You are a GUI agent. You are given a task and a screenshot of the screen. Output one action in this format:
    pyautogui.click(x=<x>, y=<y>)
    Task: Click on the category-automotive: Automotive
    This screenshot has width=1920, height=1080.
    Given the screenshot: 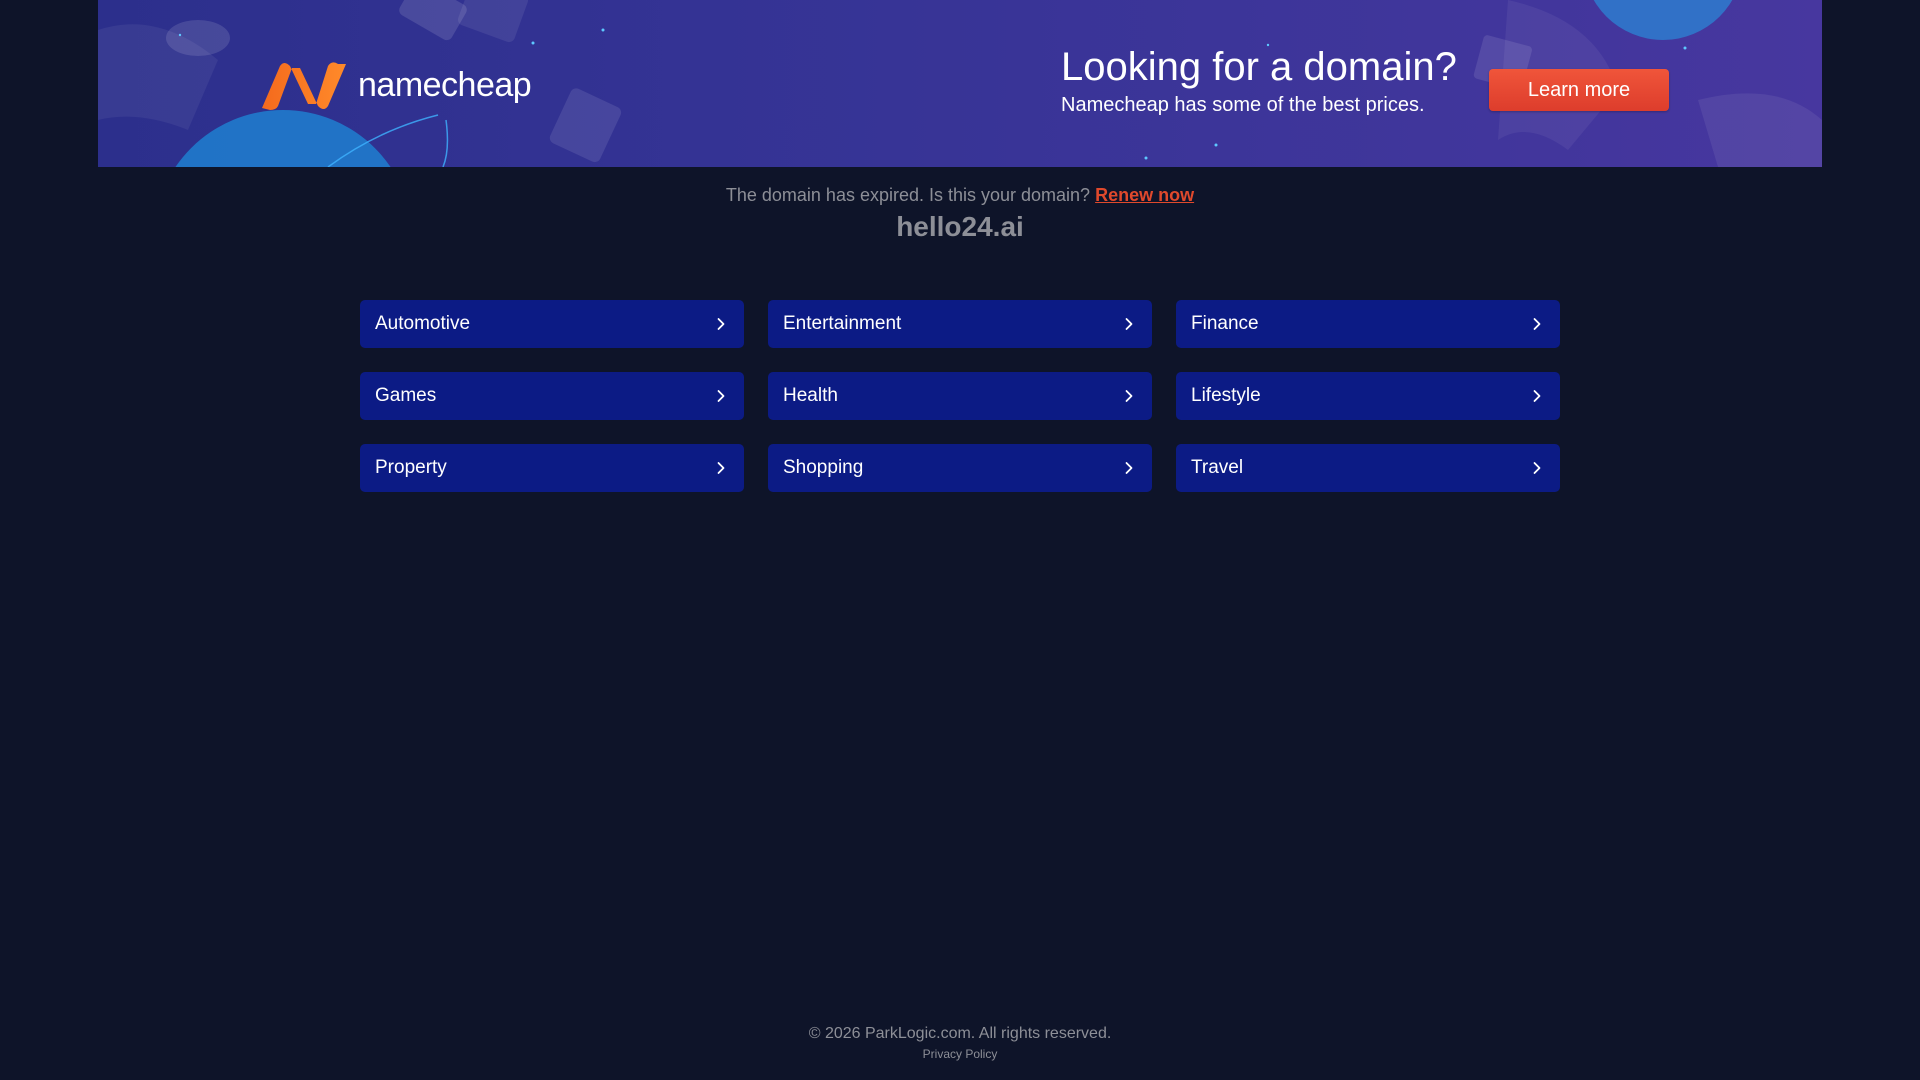 What is the action you would take?
    pyautogui.click(x=552, y=324)
    